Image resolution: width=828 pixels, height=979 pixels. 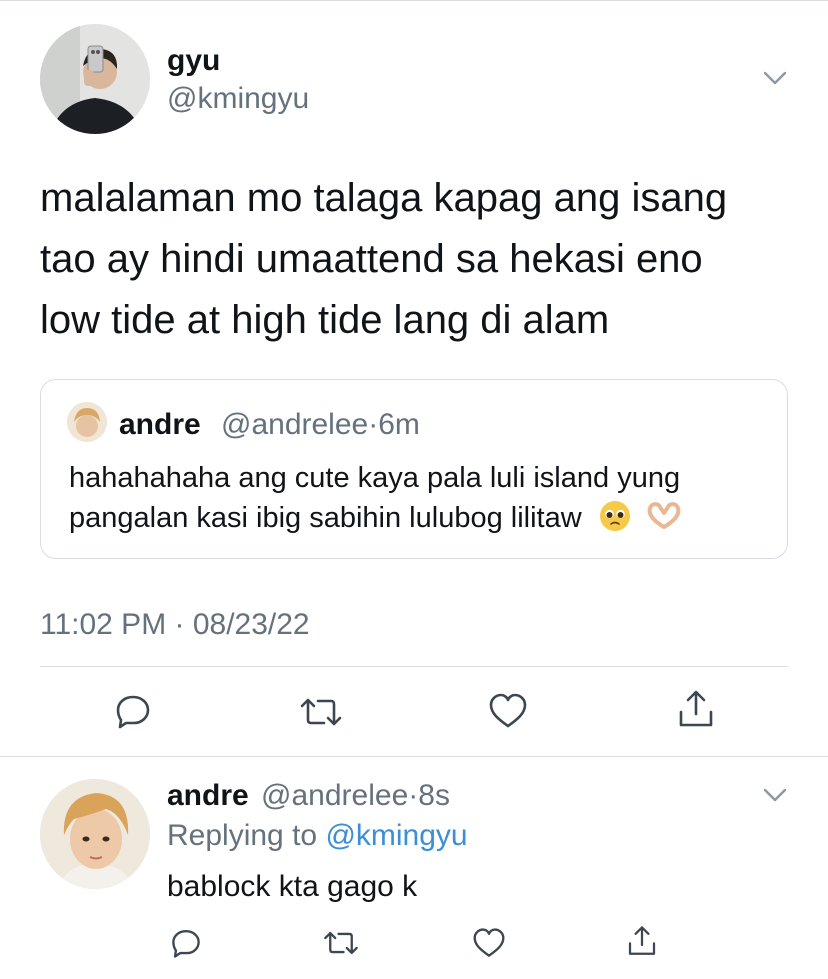 What do you see at coordinates (295, 424) in the screenshot?
I see `quote-author-handle: @andrelee` at bounding box center [295, 424].